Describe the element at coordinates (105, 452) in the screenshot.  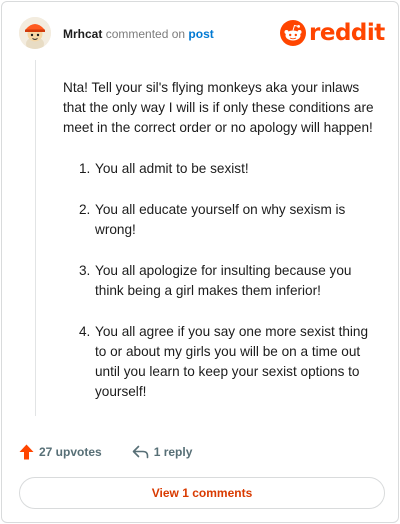
I see `comment-actions: 27 upvotes 1 reply` at that location.